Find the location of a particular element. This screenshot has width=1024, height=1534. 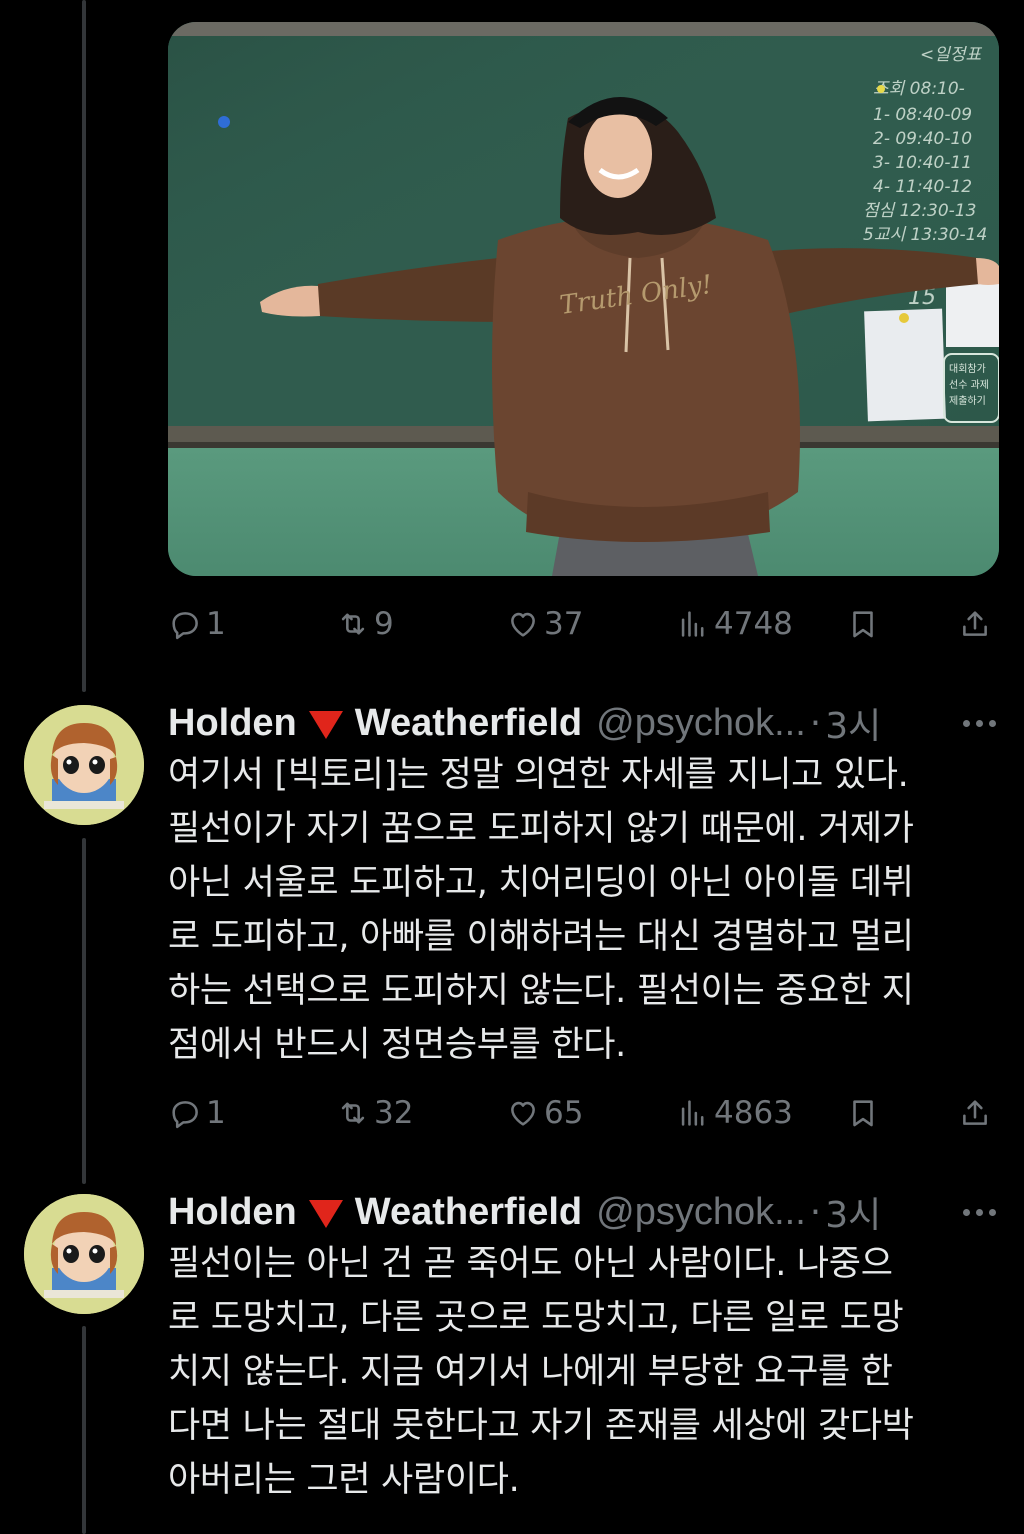

views-count: 4863 is located at coordinates (753, 1113).